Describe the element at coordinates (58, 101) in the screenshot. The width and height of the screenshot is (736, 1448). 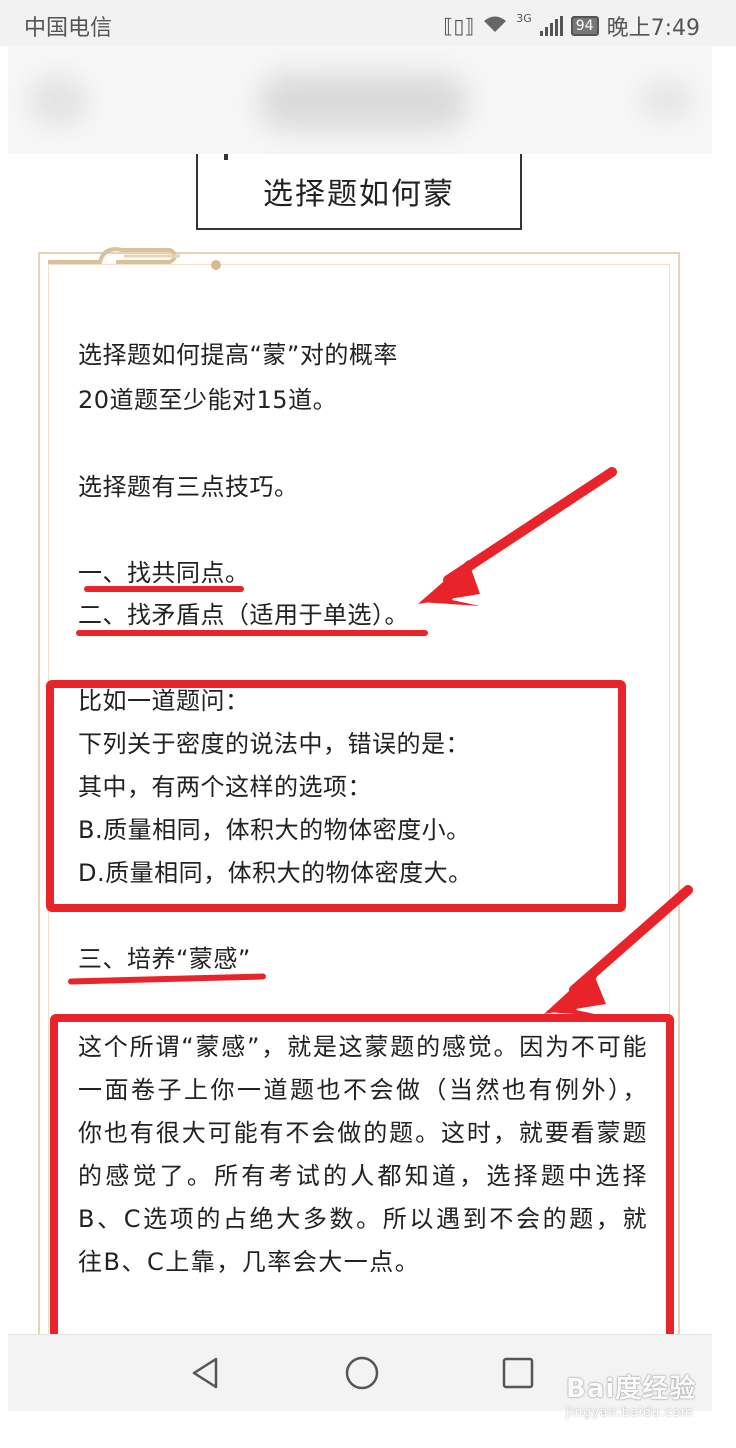
I see `blurred-back-button` at that location.